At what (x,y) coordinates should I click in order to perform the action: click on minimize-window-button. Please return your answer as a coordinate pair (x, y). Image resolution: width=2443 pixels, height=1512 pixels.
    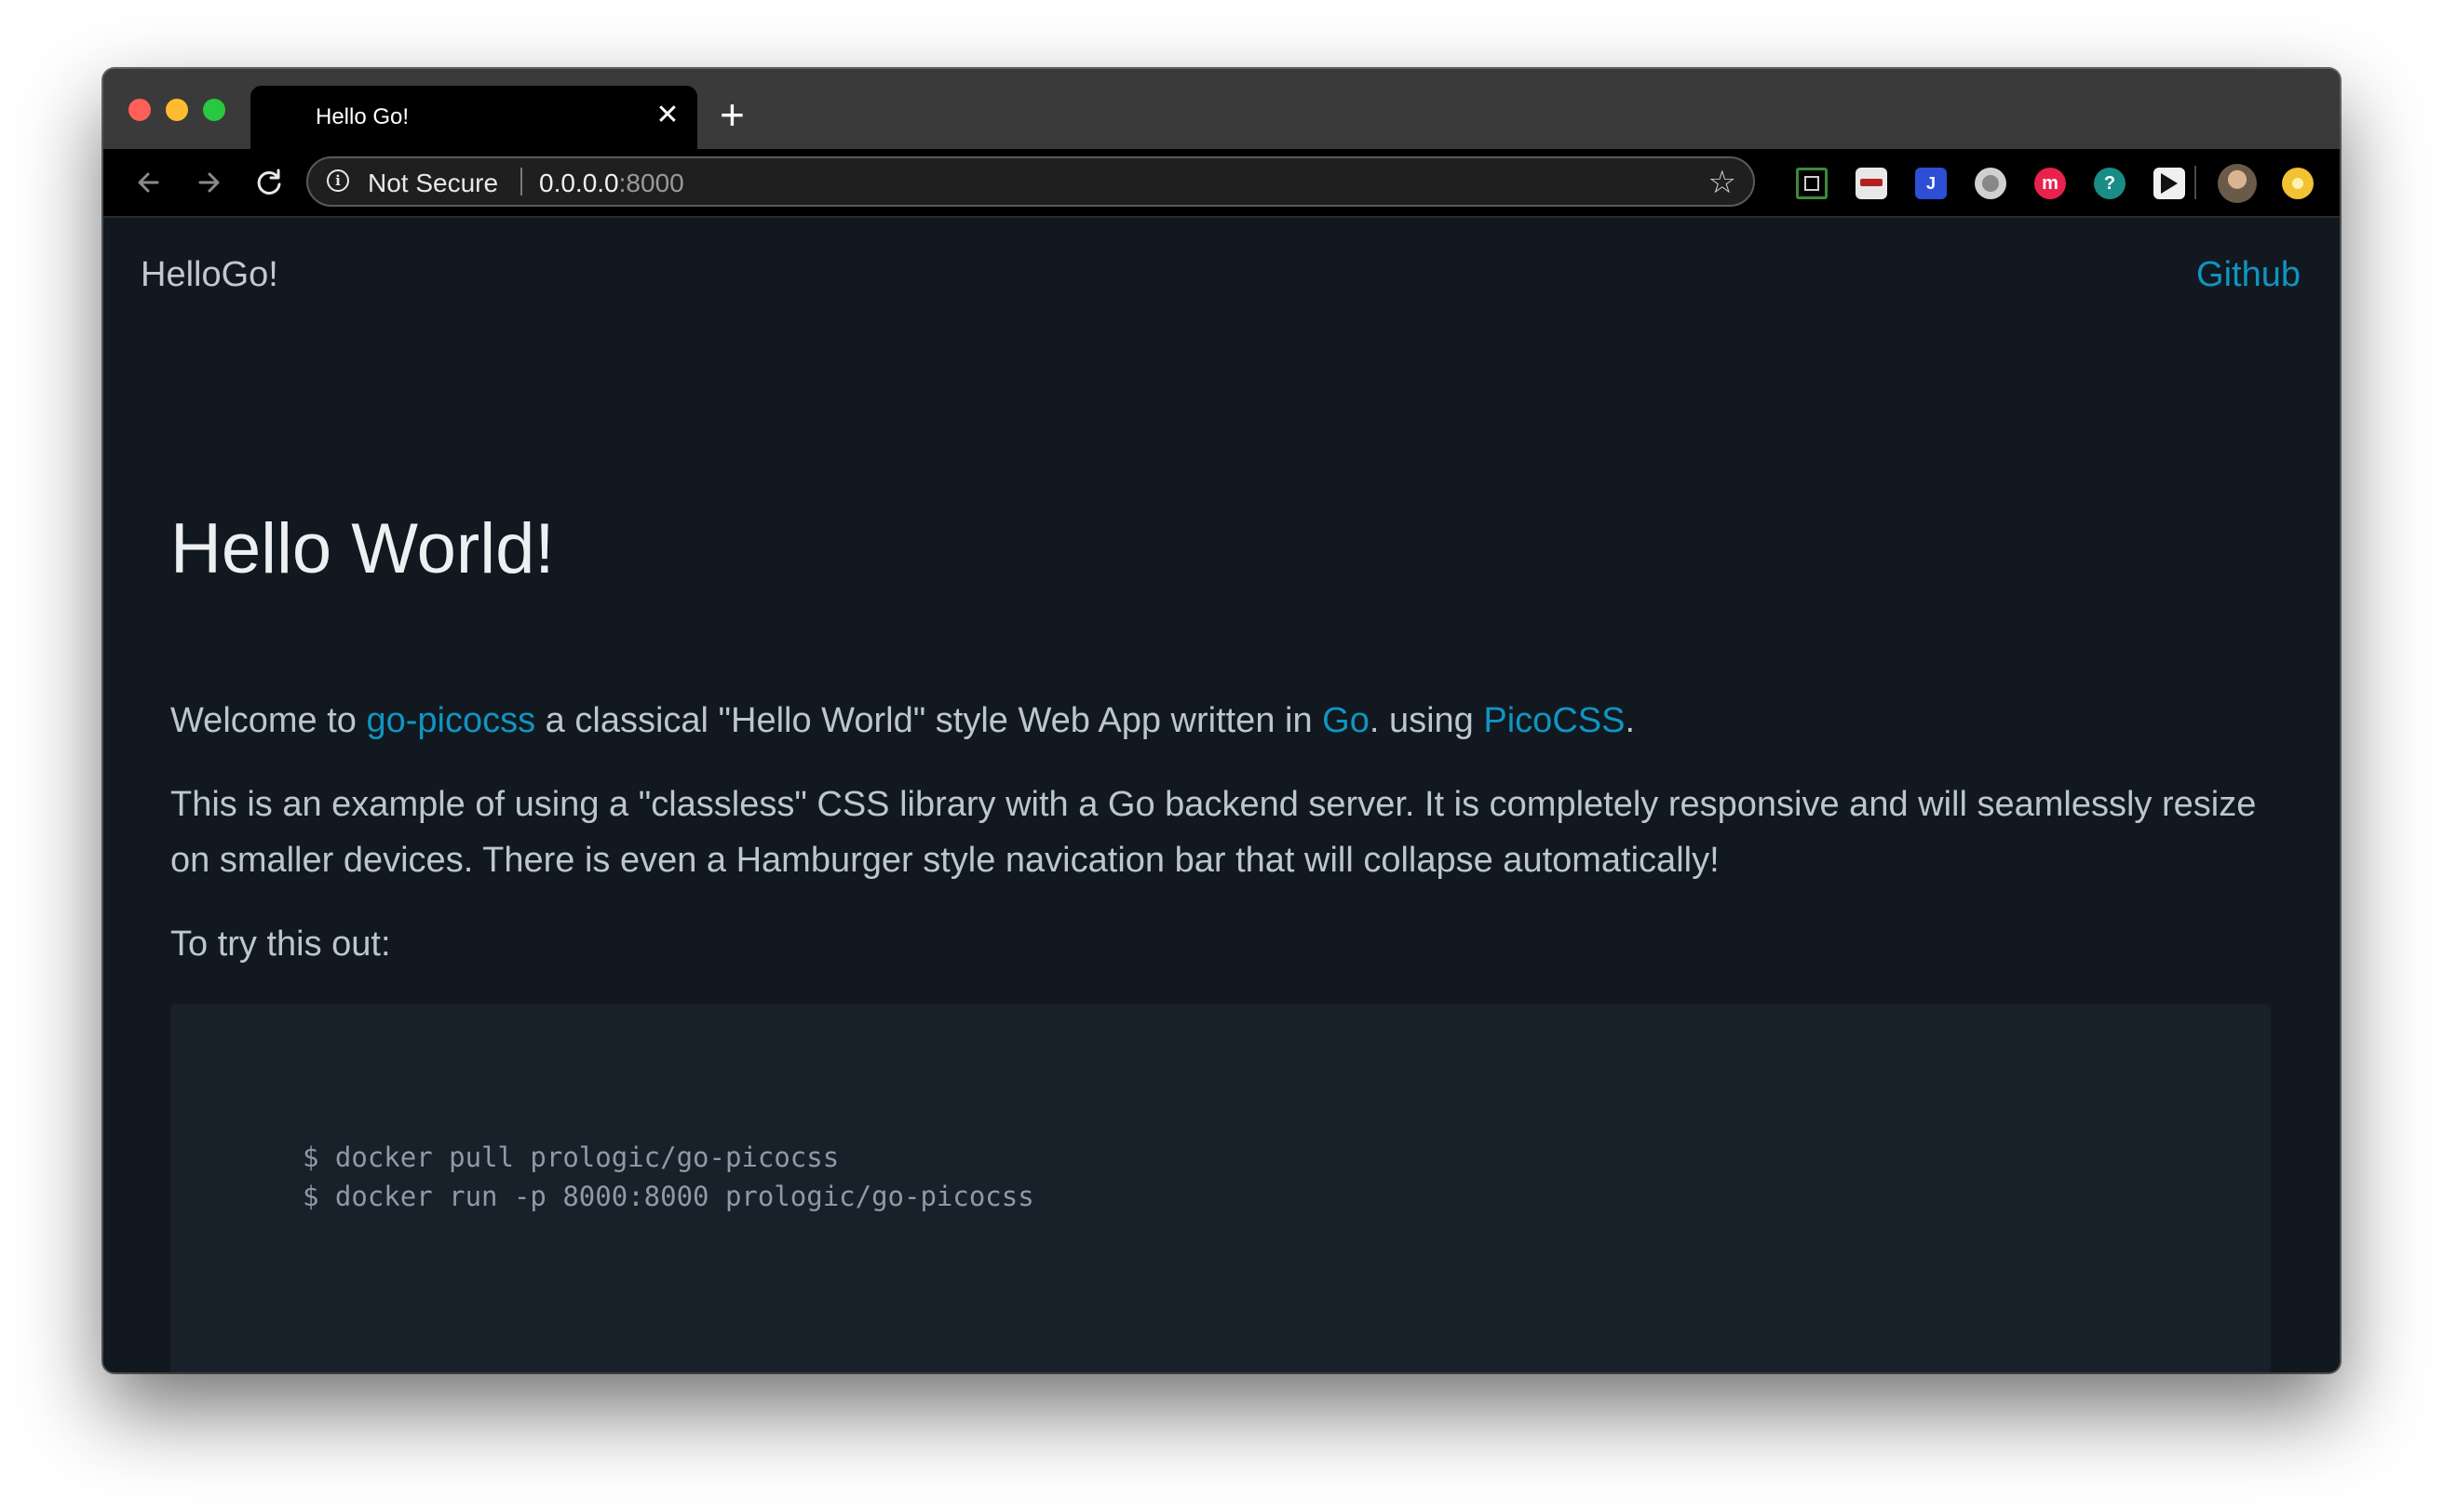
    Looking at the image, I should click on (177, 110).